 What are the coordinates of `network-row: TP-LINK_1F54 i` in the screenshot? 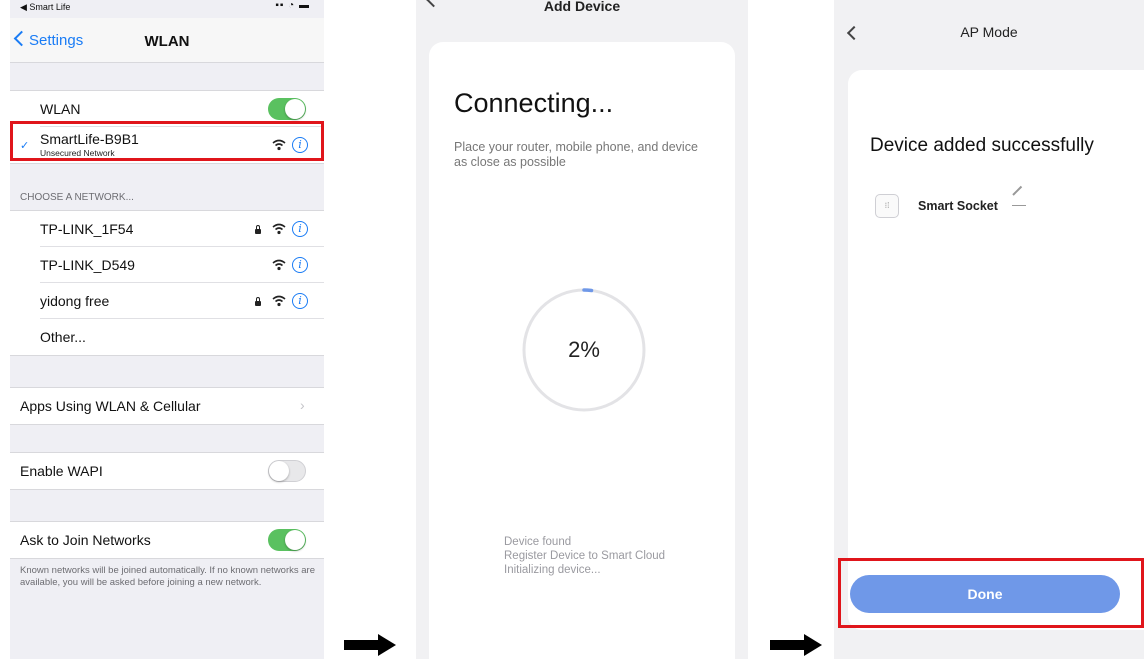 It's located at (167, 229).